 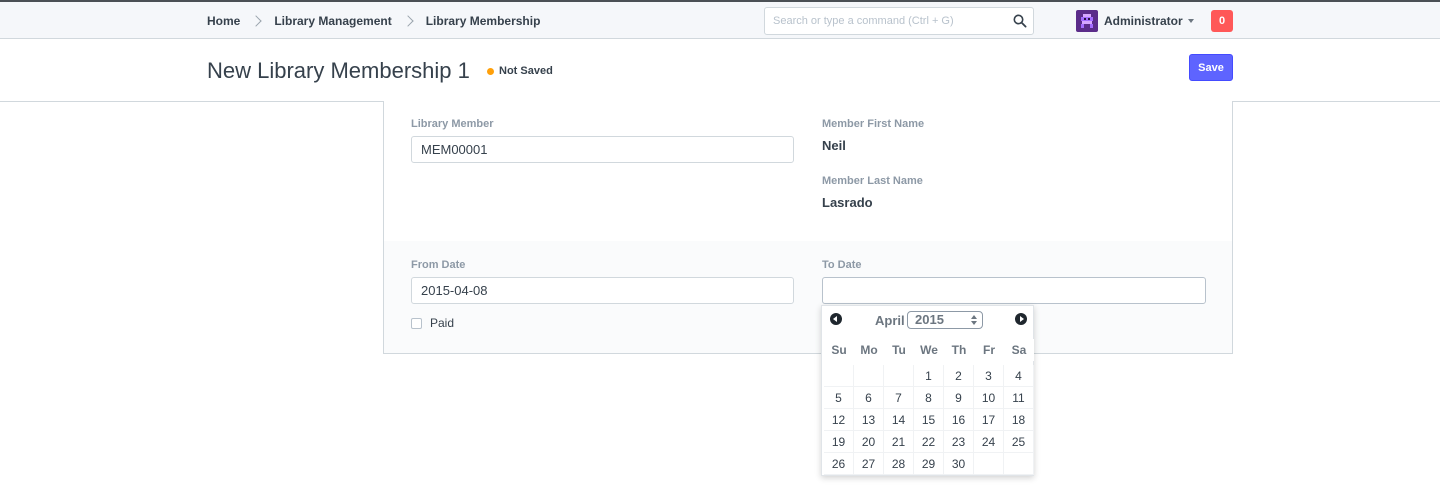 I want to click on weekday-label: We, so click(x=929, y=350).